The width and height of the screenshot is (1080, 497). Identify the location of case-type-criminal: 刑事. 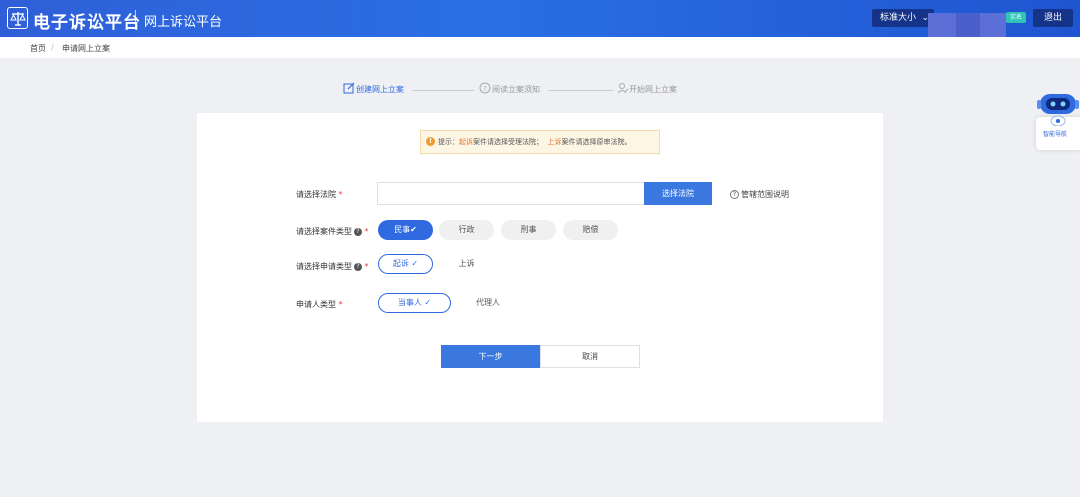
(528, 230).